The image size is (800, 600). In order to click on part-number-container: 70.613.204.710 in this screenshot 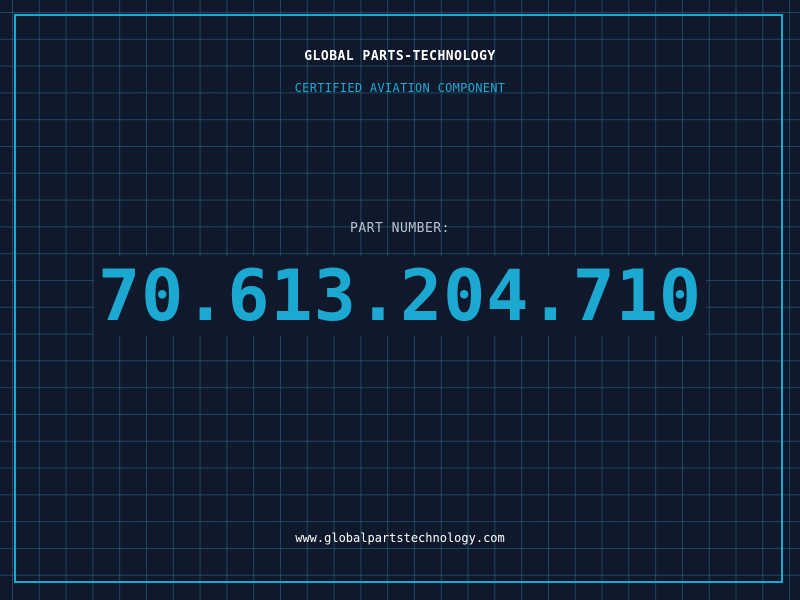, I will do `click(400, 296)`.